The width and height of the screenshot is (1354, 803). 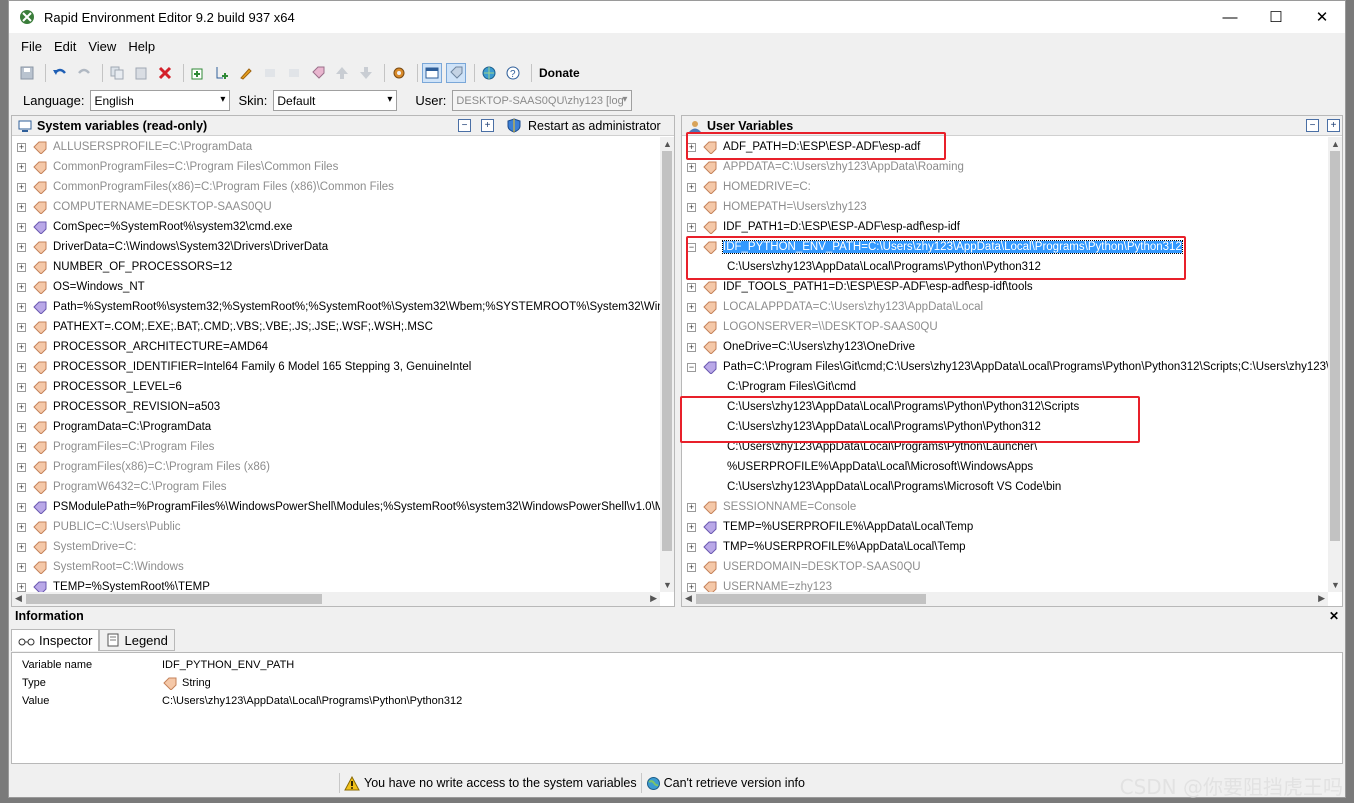 I want to click on variable-row: + ProgramW6432=C:\Program Files, so click(x=336, y=487).